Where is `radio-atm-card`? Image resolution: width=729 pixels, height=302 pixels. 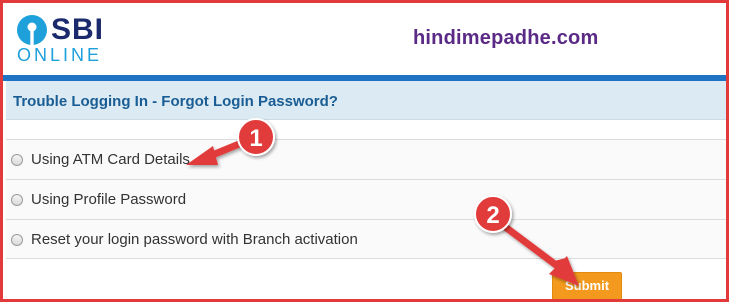
radio-atm-card is located at coordinates (17, 160).